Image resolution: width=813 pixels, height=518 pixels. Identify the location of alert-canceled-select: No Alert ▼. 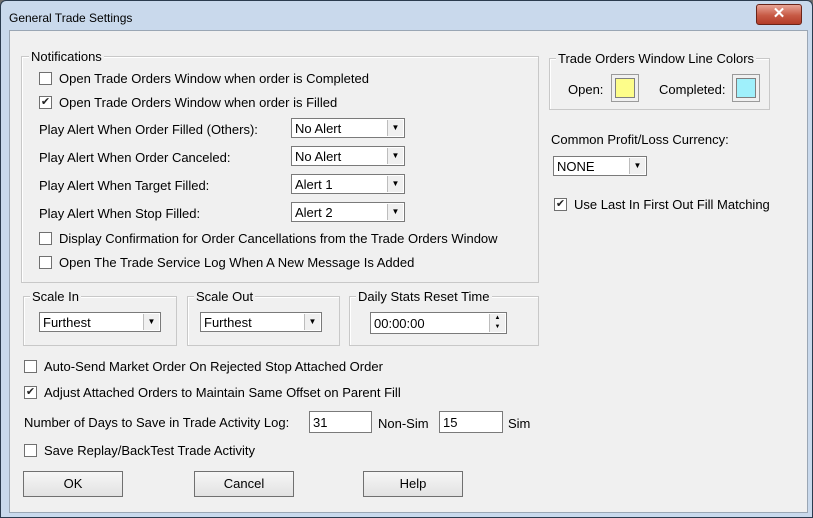
(348, 156).